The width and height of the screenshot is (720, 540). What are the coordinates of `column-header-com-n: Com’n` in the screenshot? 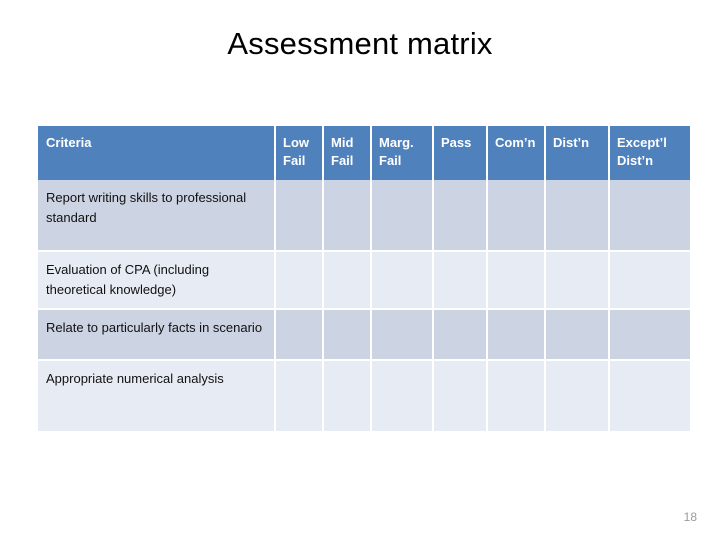 It's located at (517, 153).